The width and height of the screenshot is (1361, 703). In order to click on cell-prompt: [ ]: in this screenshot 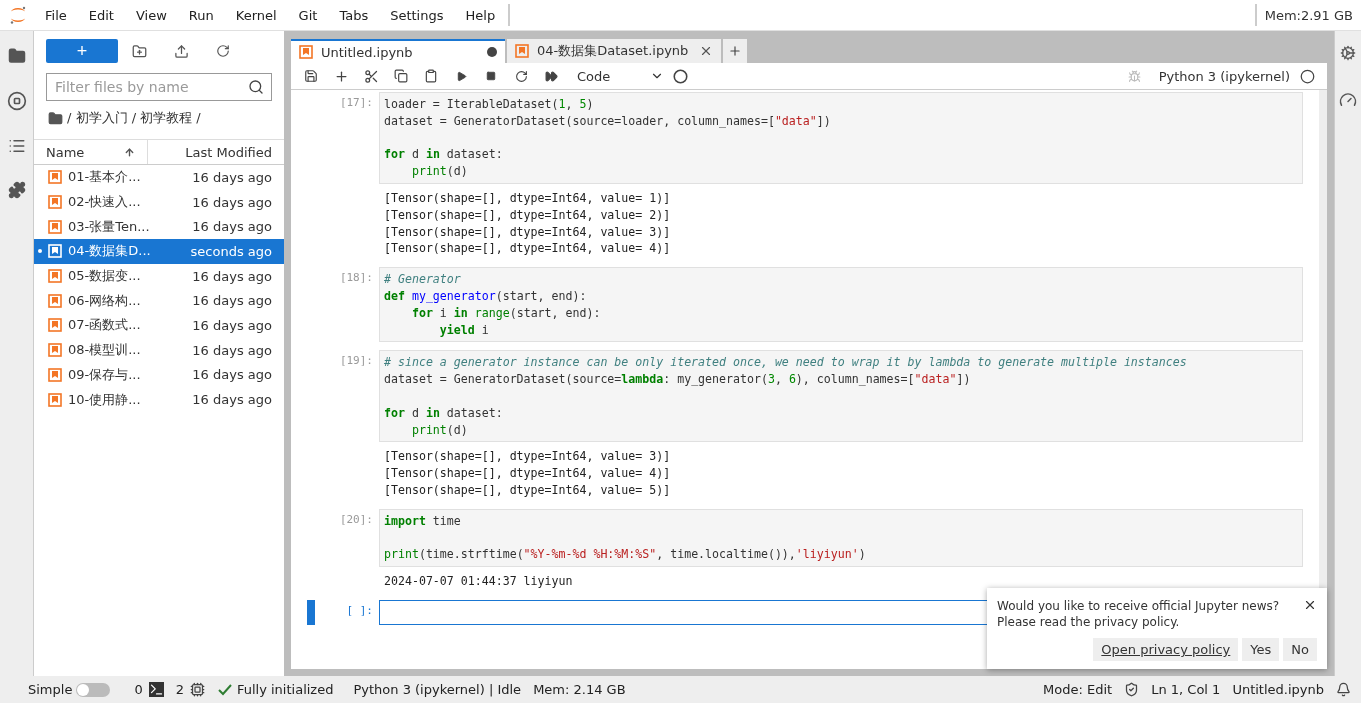, I will do `click(359, 609)`.